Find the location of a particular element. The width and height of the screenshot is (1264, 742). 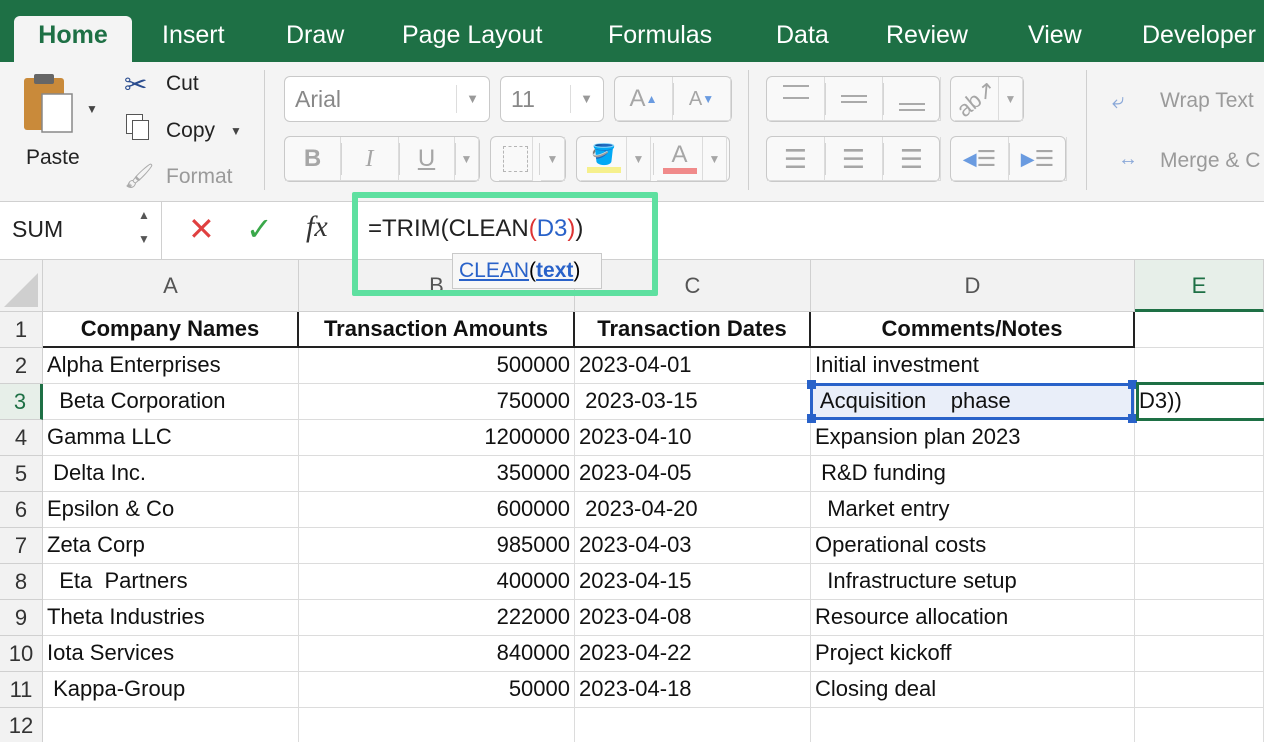

cell-e4 is located at coordinates (1199, 438).